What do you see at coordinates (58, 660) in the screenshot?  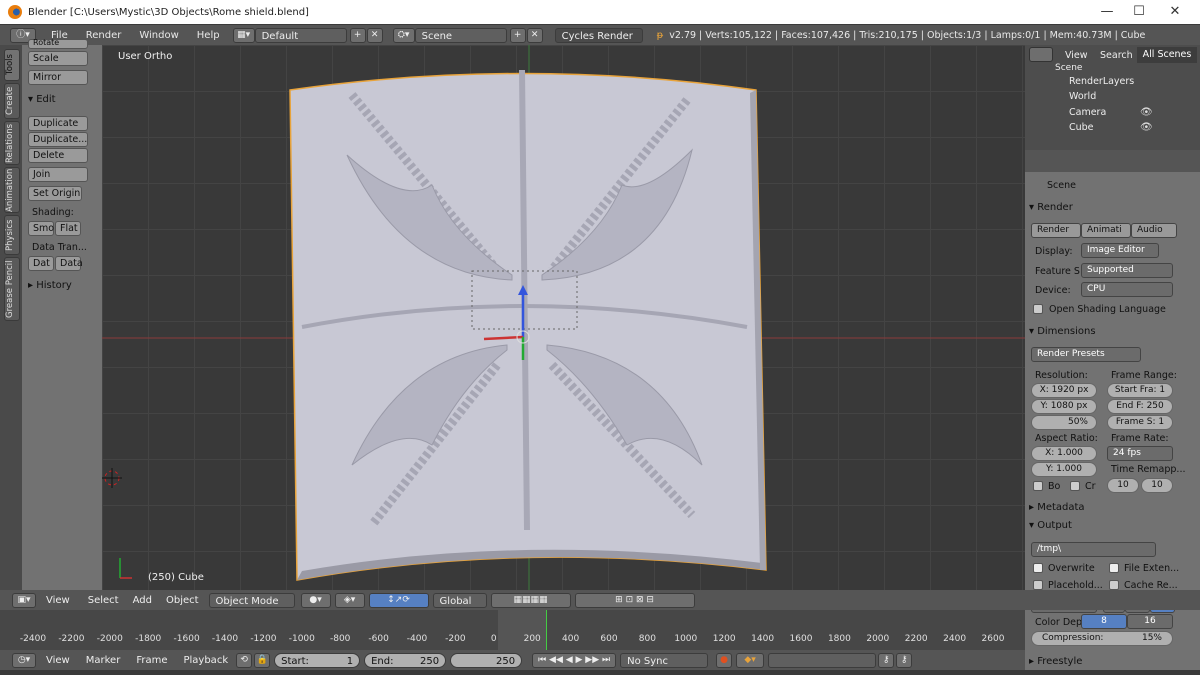 I see `tl-menu-view: View` at bounding box center [58, 660].